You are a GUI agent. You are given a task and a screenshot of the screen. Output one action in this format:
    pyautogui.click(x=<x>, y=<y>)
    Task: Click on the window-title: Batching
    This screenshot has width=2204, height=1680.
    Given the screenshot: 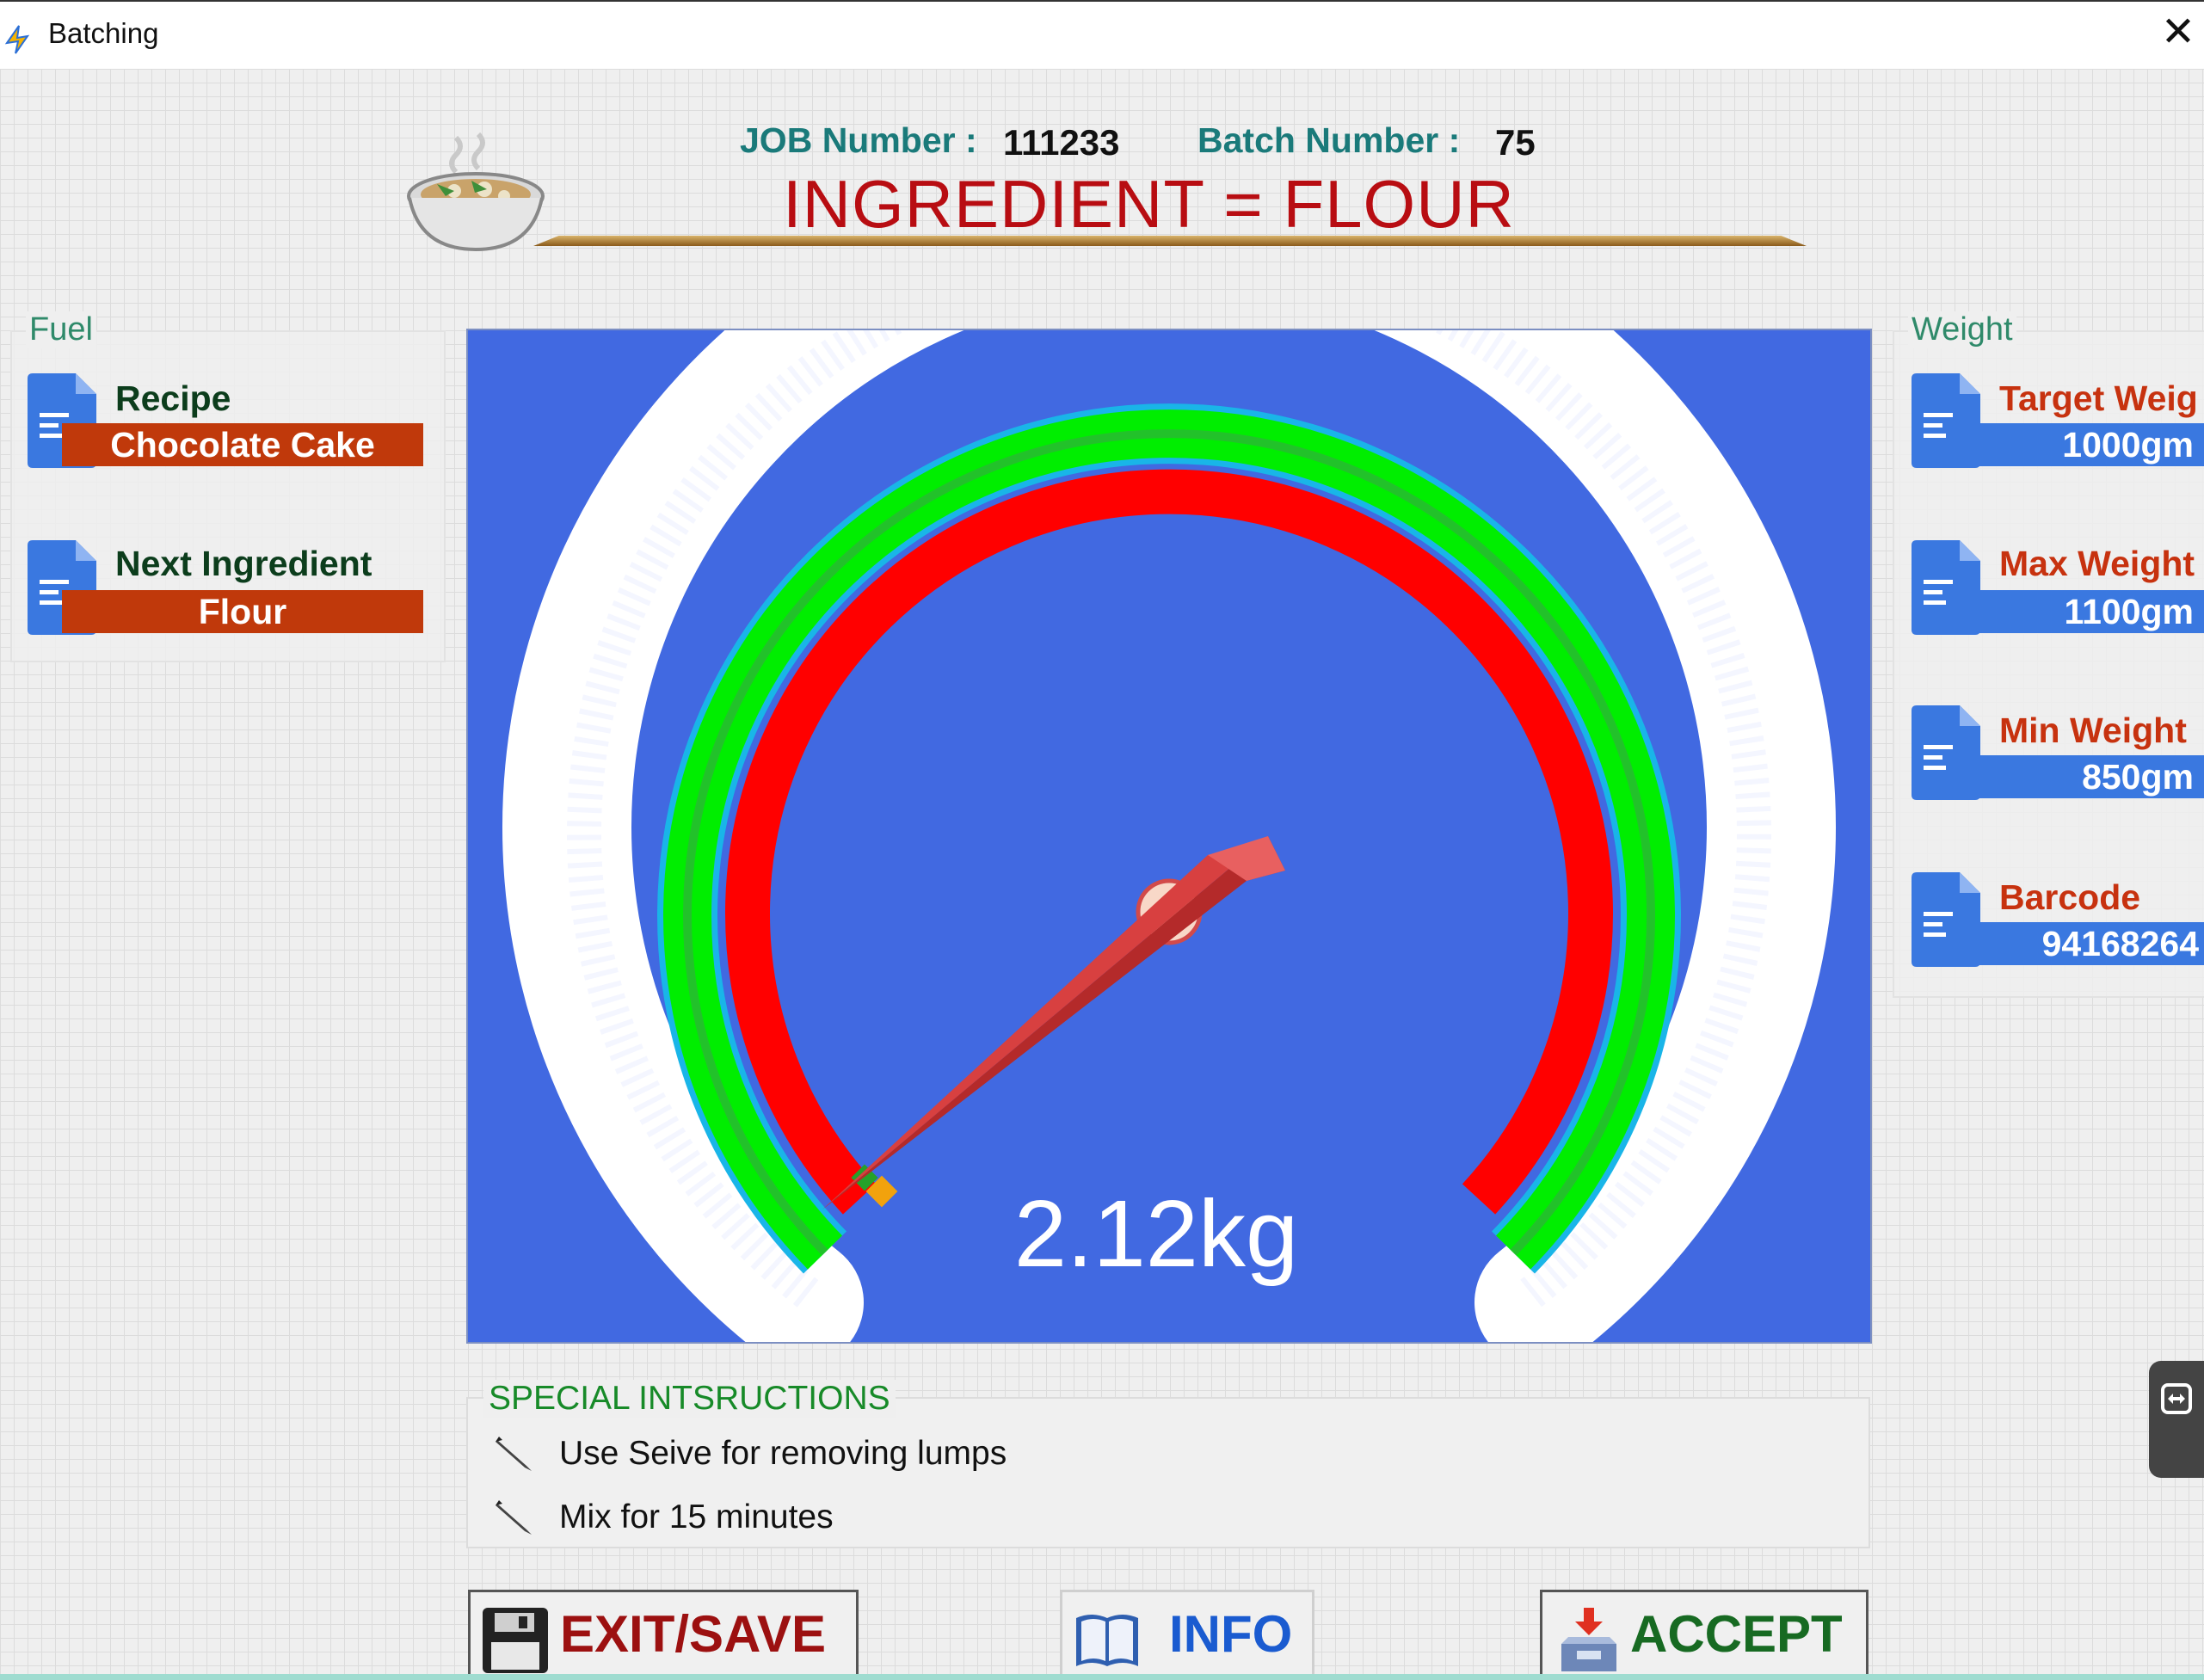 What is the action you would take?
    pyautogui.click(x=103, y=33)
    